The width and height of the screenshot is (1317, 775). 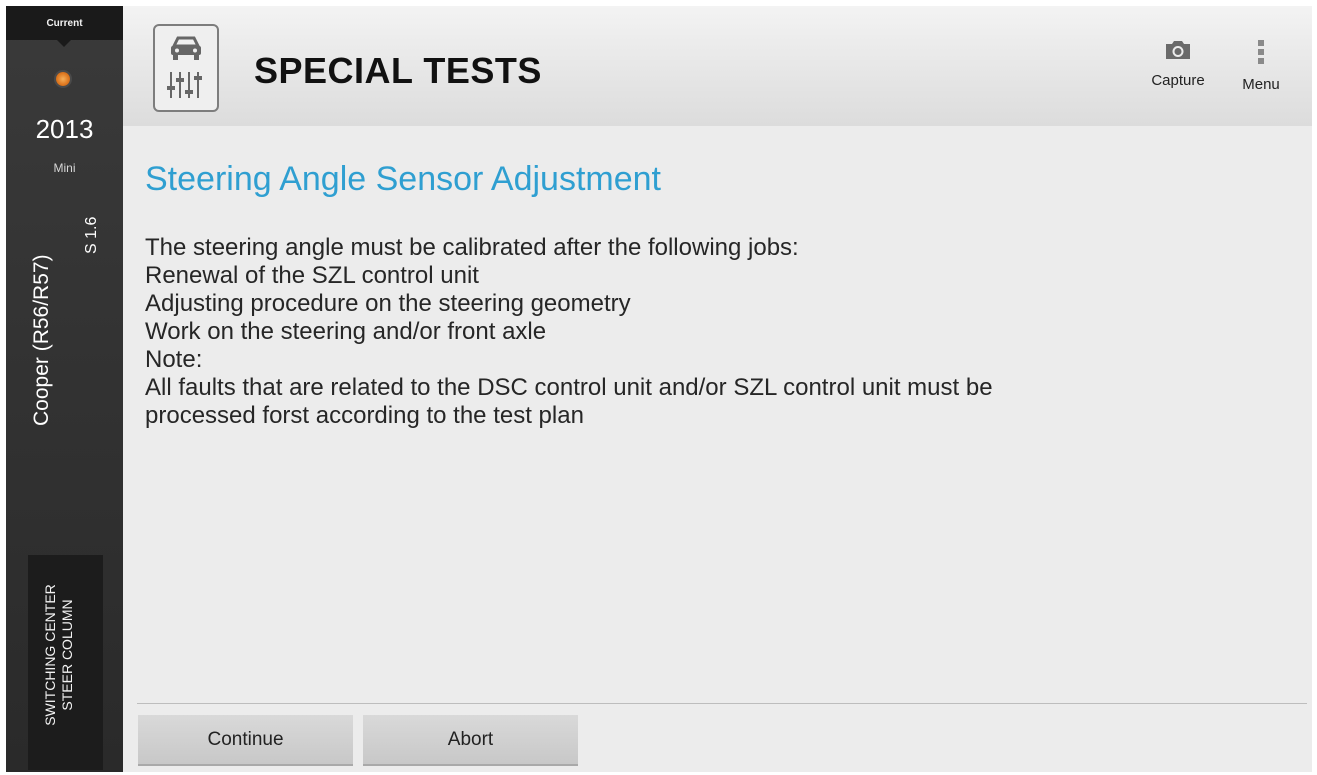 What do you see at coordinates (403, 179) in the screenshot?
I see `test-title: Steering Angle Sensor Adjustment` at bounding box center [403, 179].